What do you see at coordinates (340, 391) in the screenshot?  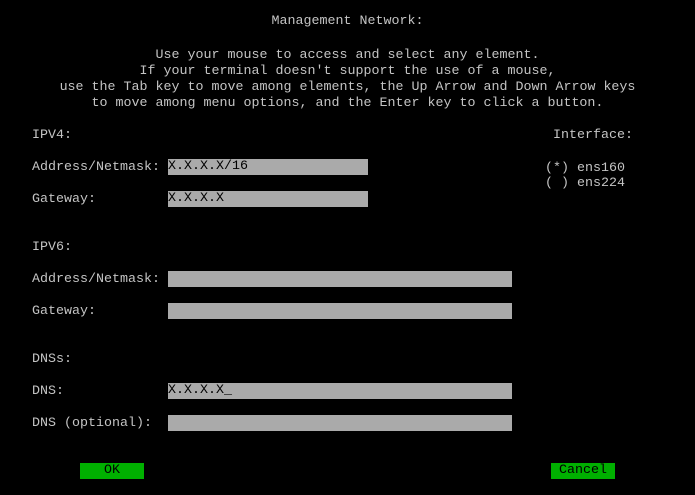 I see `dns-input: X.X.X.X_` at bounding box center [340, 391].